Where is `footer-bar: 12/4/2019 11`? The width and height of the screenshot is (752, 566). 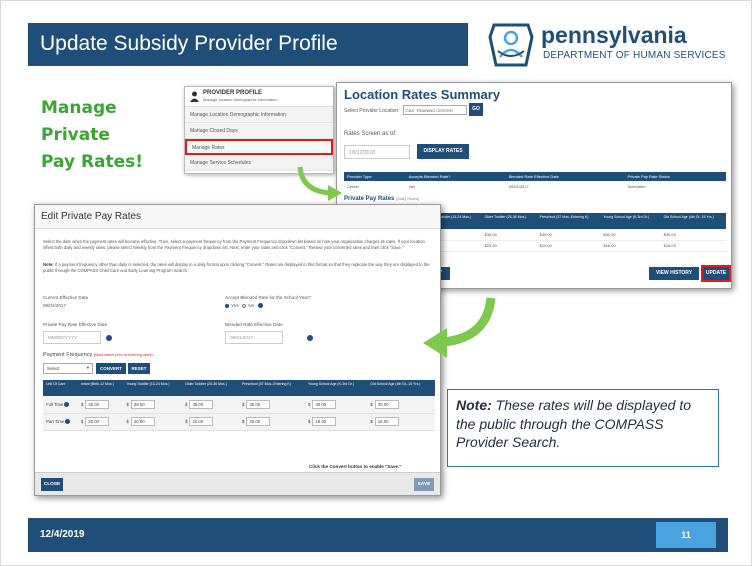 footer-bar: 12/4/2019 11 is located at coordinates (378, 535).